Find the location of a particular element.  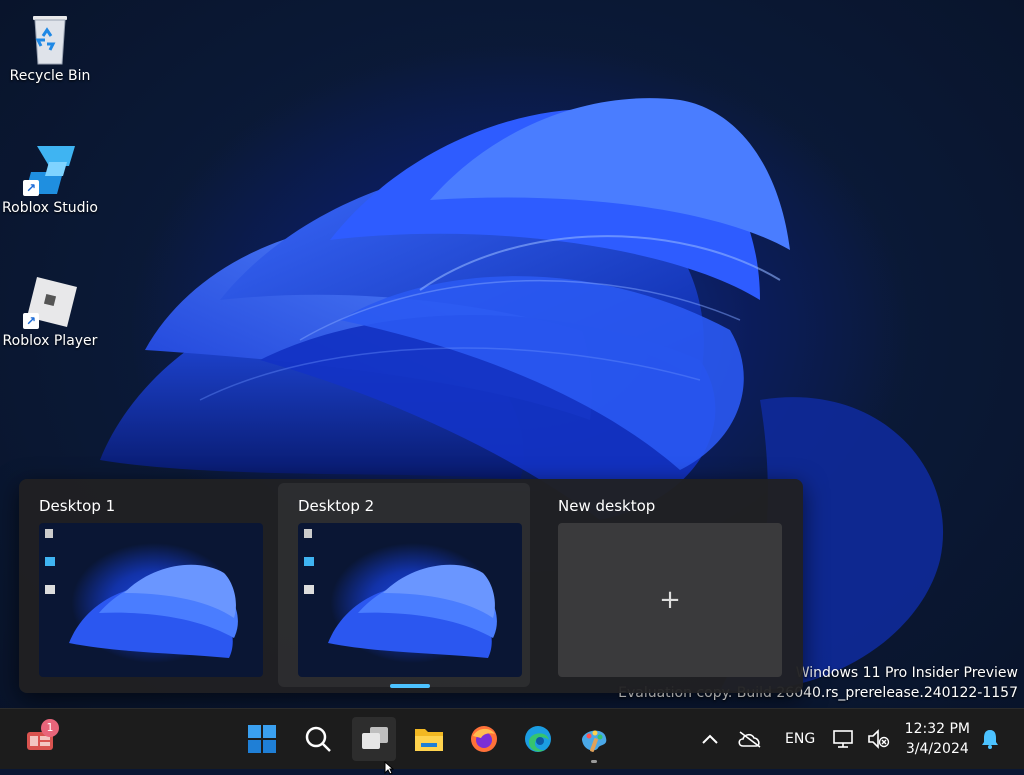

paint-button is located at coordinates (594, 739).